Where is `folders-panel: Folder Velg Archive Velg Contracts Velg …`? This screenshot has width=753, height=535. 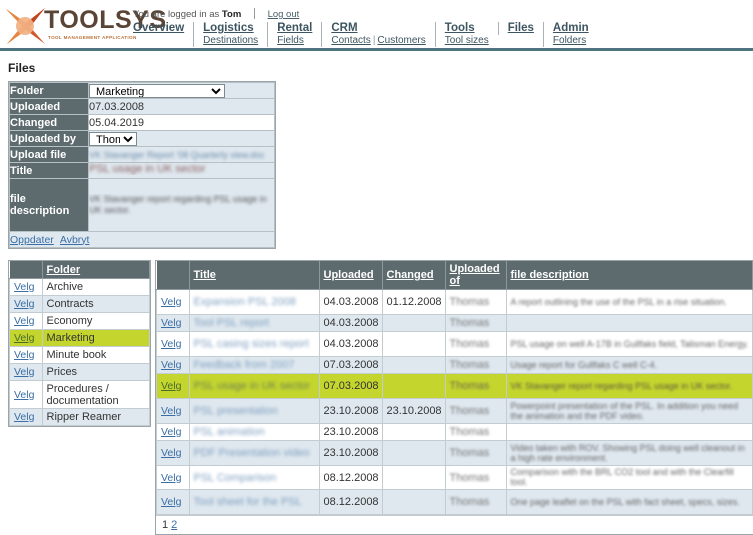
folders-panel: Folder Velg Archive Velg Contracts Velg … is located at coordinates (79, 343).